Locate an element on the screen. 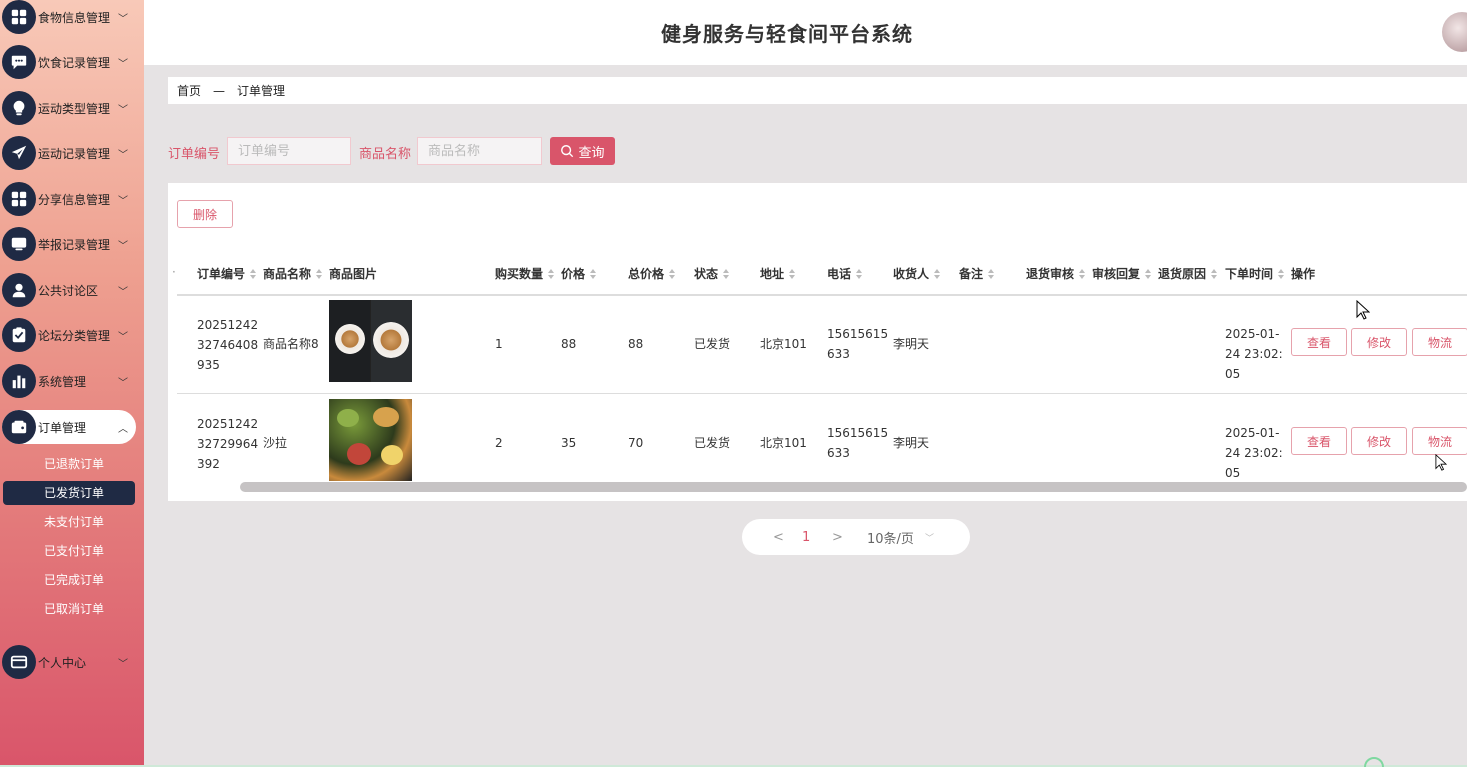 This screenshot has width=1467, height=767. sidebar-subitem-completed: 已完成订单 is located at coordinates (69, 580).